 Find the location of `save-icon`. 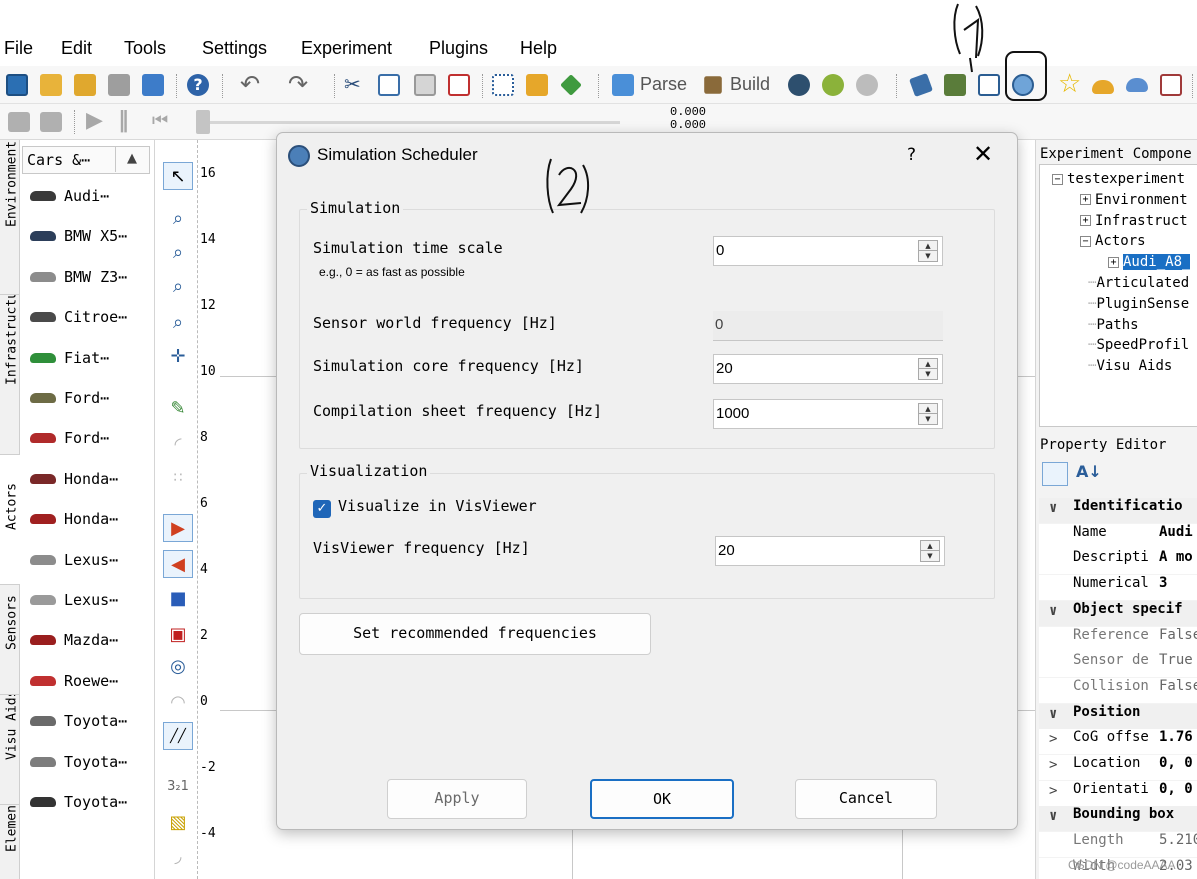

save-icon is located at coordinates (119, 85).